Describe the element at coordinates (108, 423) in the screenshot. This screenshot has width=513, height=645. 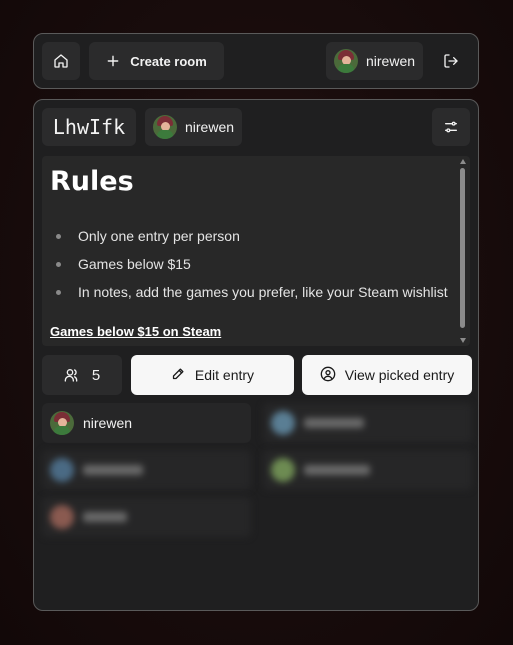
I see `member-name: nirewen` at that location.